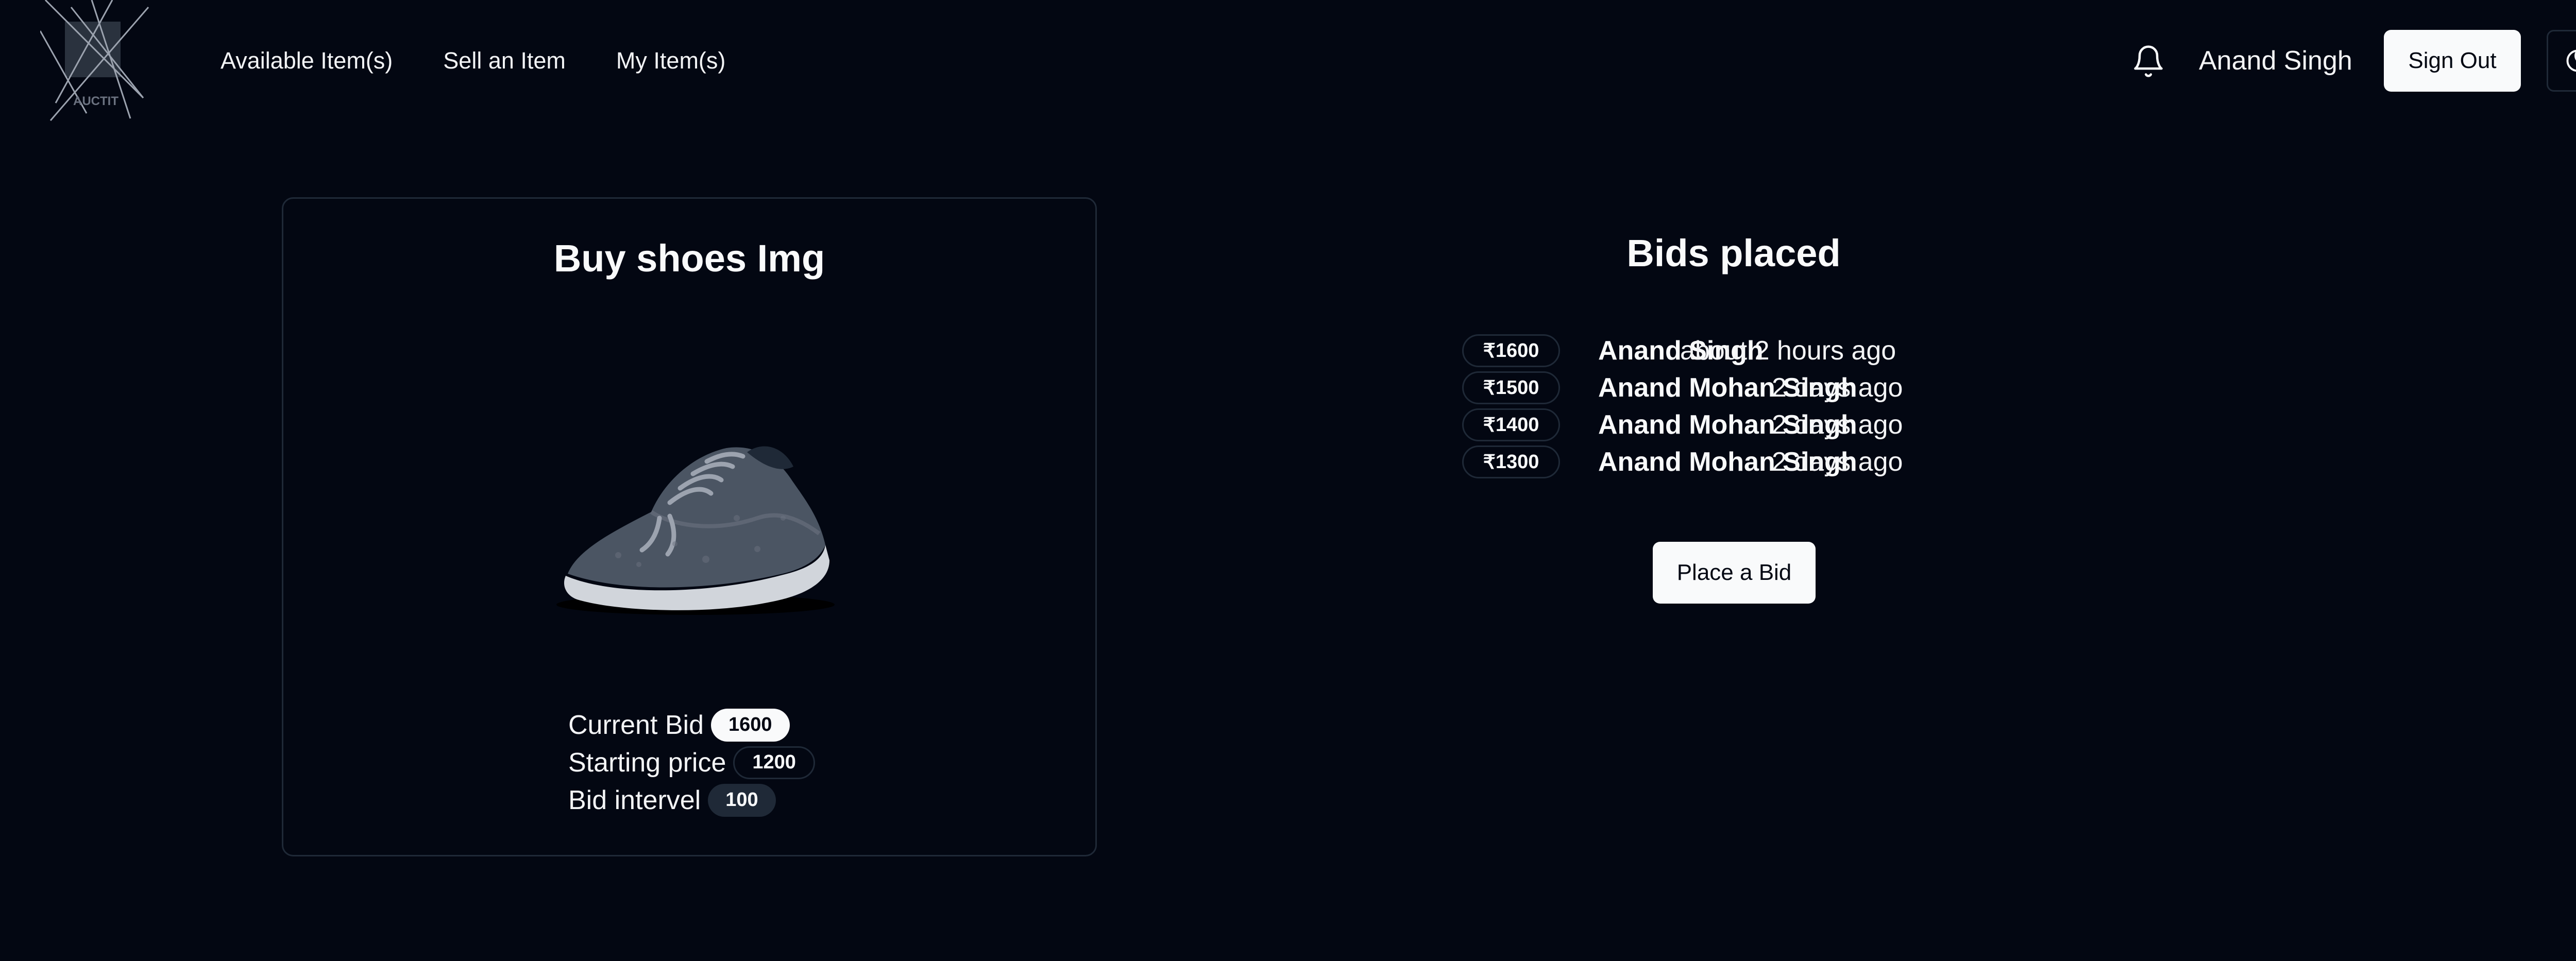 The height and width of the screenshot is (961, 2576). I want to click on nav-my-items: My Item(s), so click(671, 60).